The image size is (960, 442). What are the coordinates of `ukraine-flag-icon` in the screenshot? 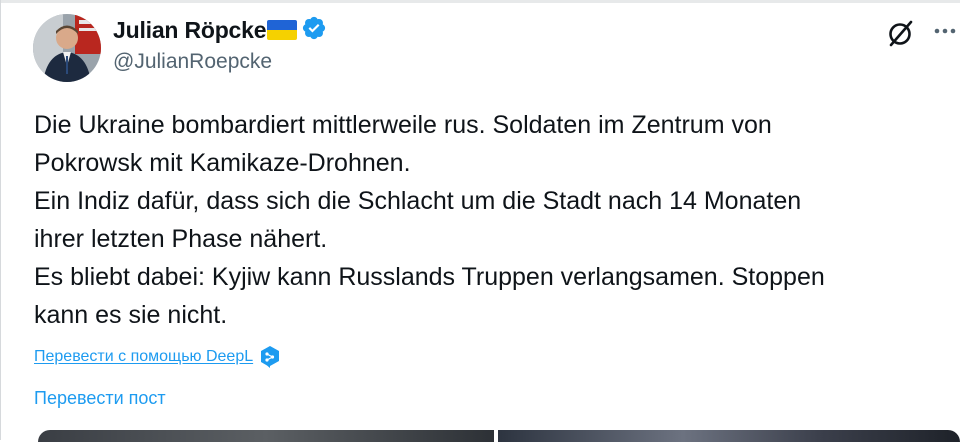 It's located at (282, 30).